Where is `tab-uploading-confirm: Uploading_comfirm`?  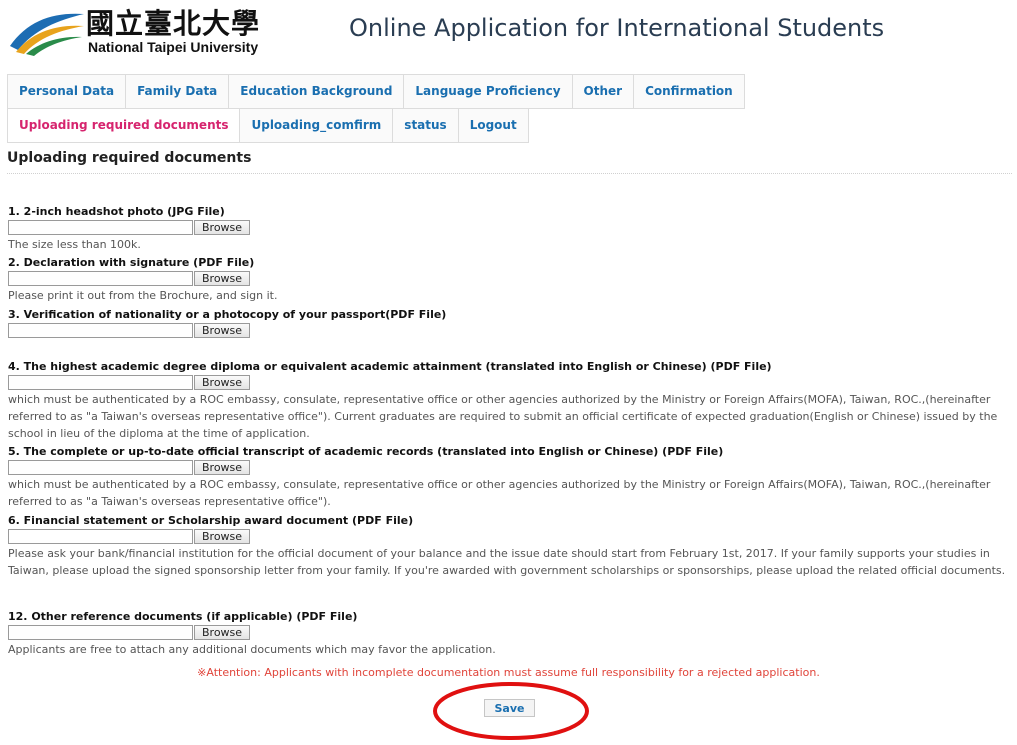
tab-uploading-confirm: Uploading_comfirm is located at coordinates (316, 125).